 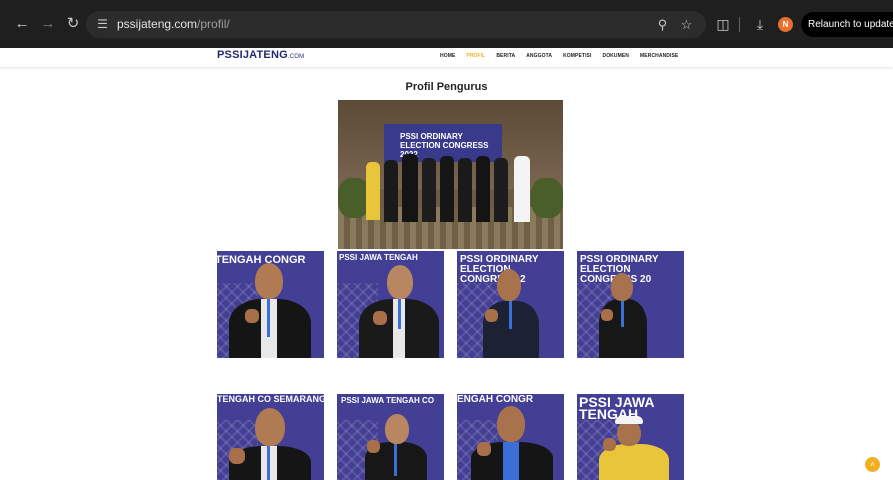 What do you see at coordinates (475, 56) in the screenshot?
I see `menu-item-profil: PROFIL` at bounding box center [475, 56].